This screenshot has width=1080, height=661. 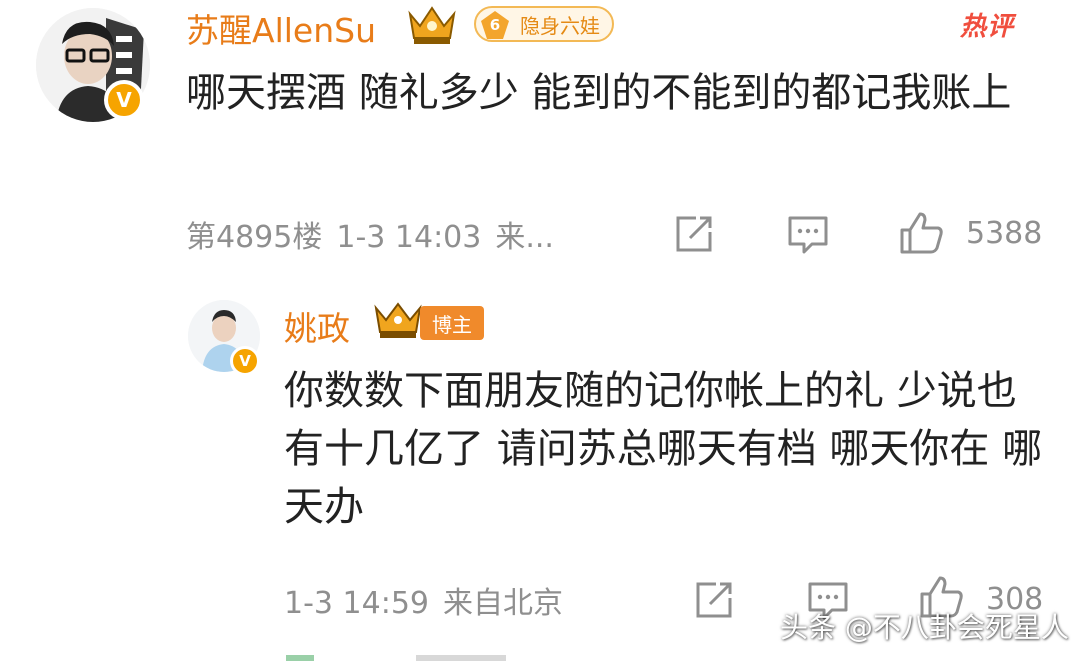 I want to click on reply-meta: 1-3 14:59 来自北京, so click(x=423, y=600).